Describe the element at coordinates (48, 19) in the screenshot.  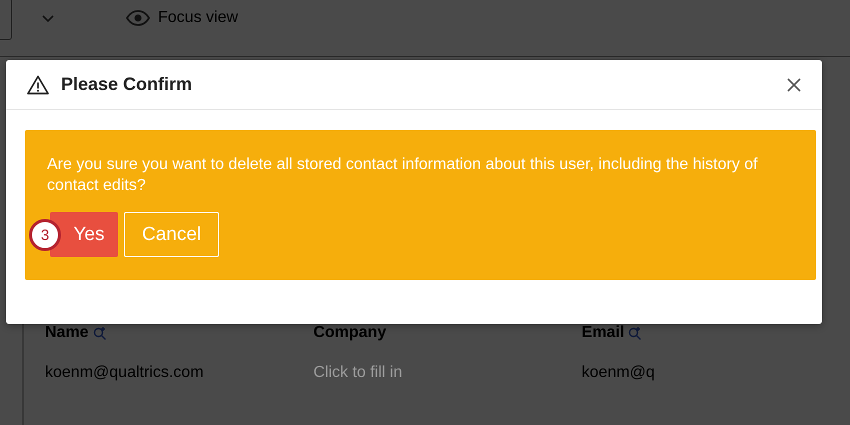
I see `chevron-down-icon` at that location.